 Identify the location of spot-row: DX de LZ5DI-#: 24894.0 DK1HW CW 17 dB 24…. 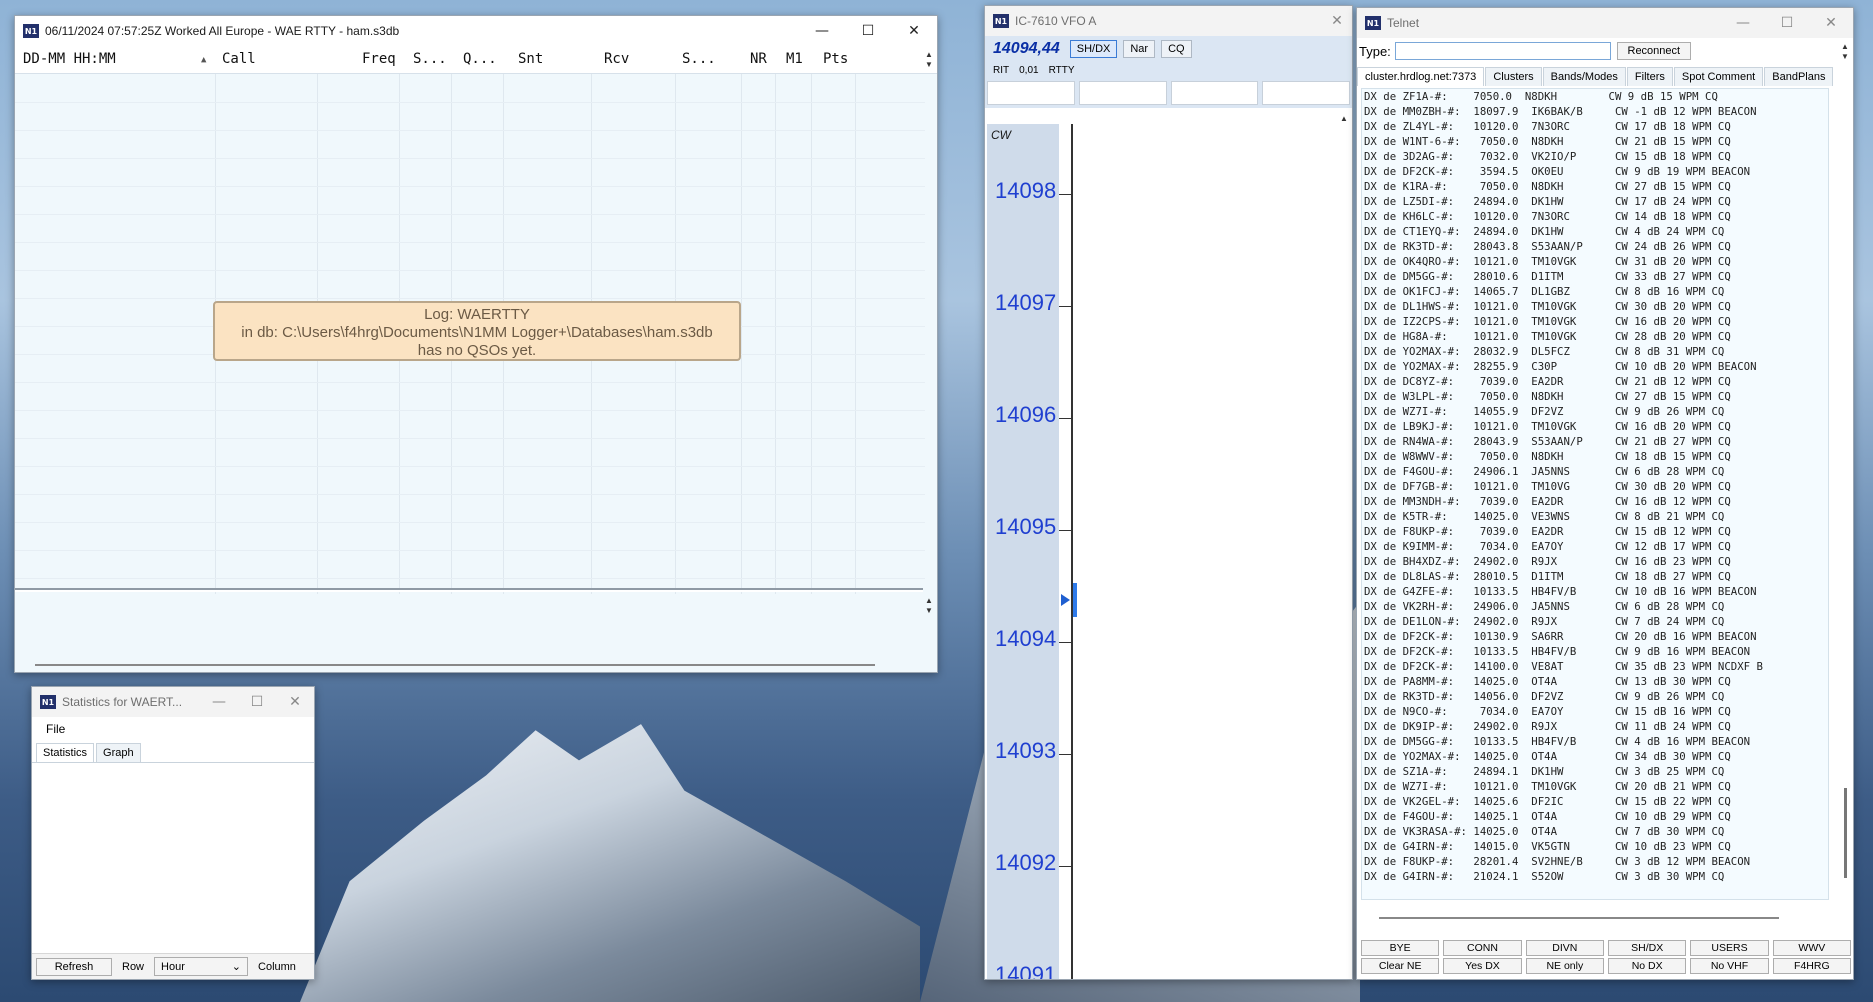
(1596, 201).